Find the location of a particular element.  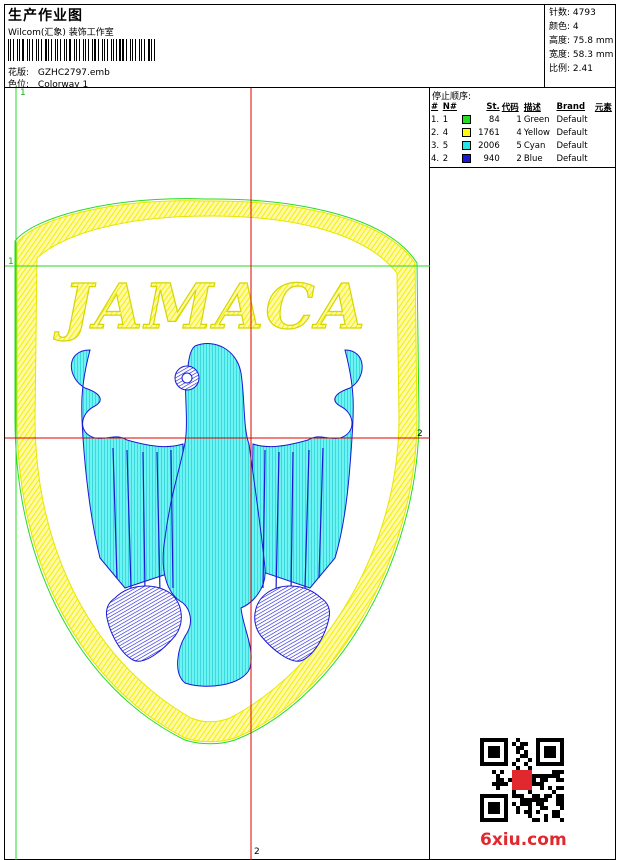

table-row: 1. 1 84 1 Green Default is located at coordinates (523, 119).